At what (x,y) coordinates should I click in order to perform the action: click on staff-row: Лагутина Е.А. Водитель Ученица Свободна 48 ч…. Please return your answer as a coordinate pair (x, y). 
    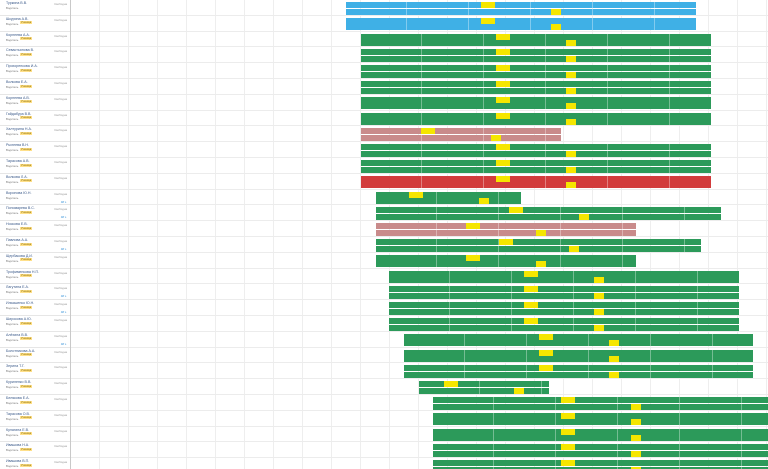
    Looking at the image, I should click on (35, 292).